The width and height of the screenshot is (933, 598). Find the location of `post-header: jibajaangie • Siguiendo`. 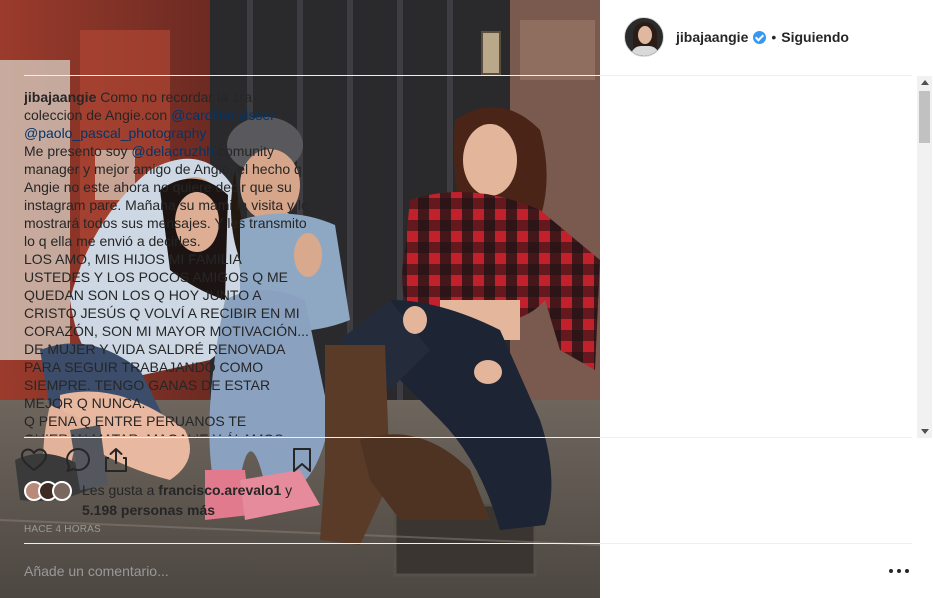

post-header: jibajaangie • Siguiendo is located at coordinates (736, 37).